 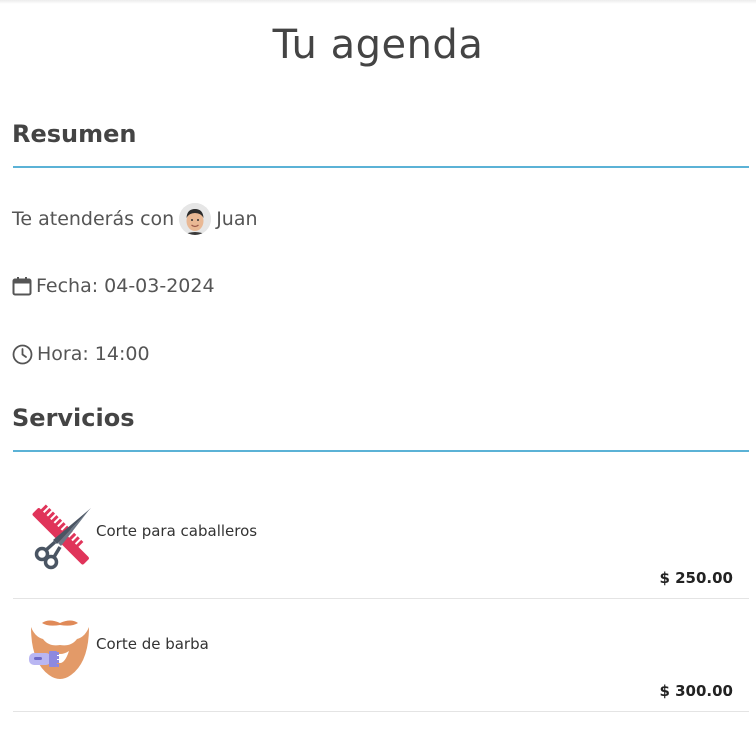 What do you see at coordinates (60, 650) in the screenshot?
I see `beard-trimmer-icon` at bounding box center [60, 650].